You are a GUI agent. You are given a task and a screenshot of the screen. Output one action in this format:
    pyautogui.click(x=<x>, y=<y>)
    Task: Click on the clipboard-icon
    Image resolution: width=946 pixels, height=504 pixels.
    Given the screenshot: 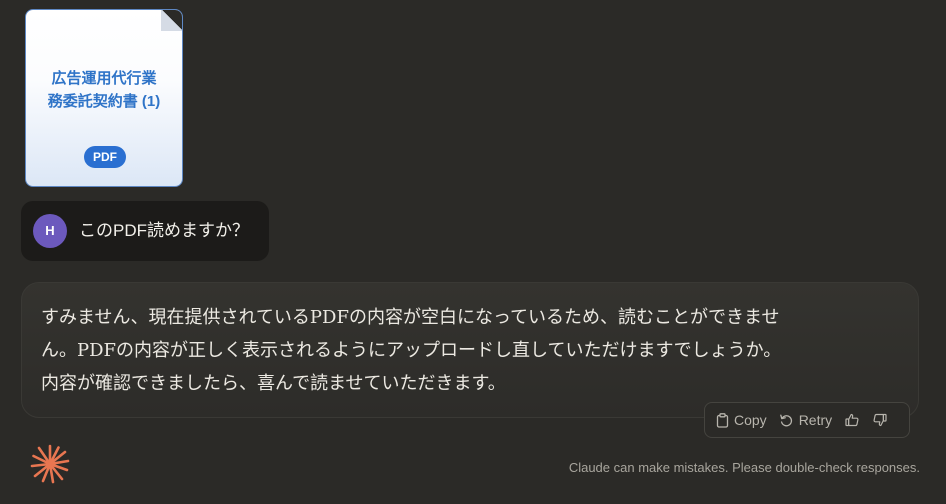 What is the action you would take?
    pyautogui.click(x=725, y=420)
    